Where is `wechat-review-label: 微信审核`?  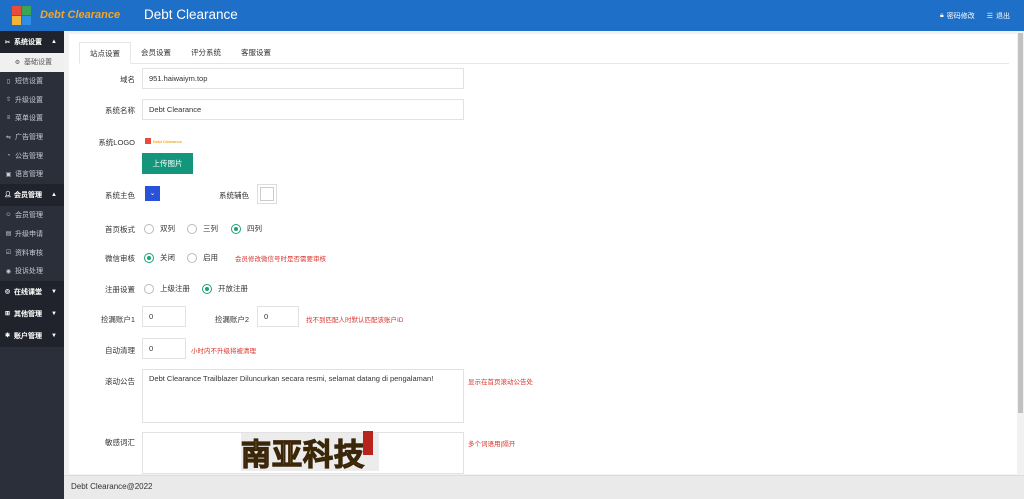
wechat-review-label: 微信审核 is located at coordinates (120, 258).